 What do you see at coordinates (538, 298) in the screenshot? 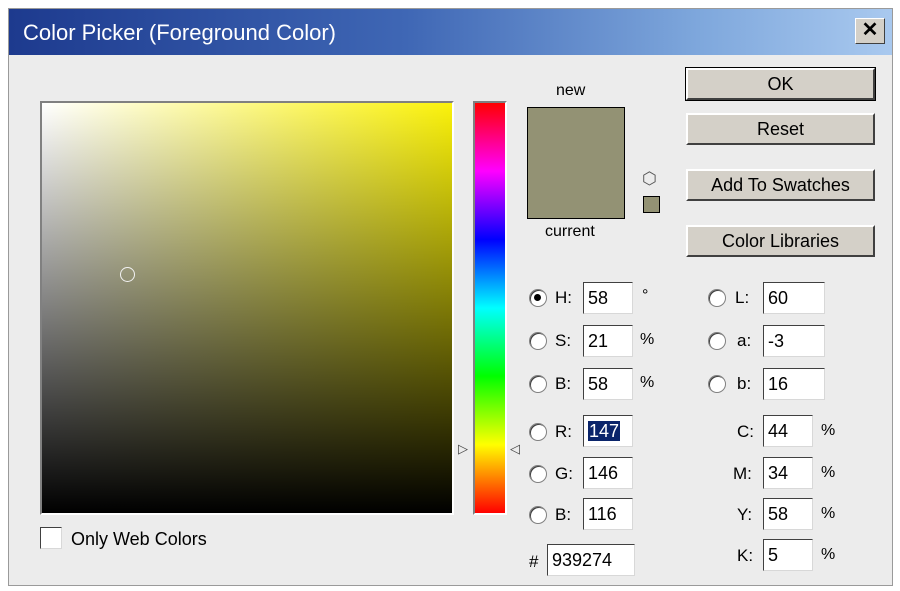
I see `hue-radio` at bounding box center [538, 298].